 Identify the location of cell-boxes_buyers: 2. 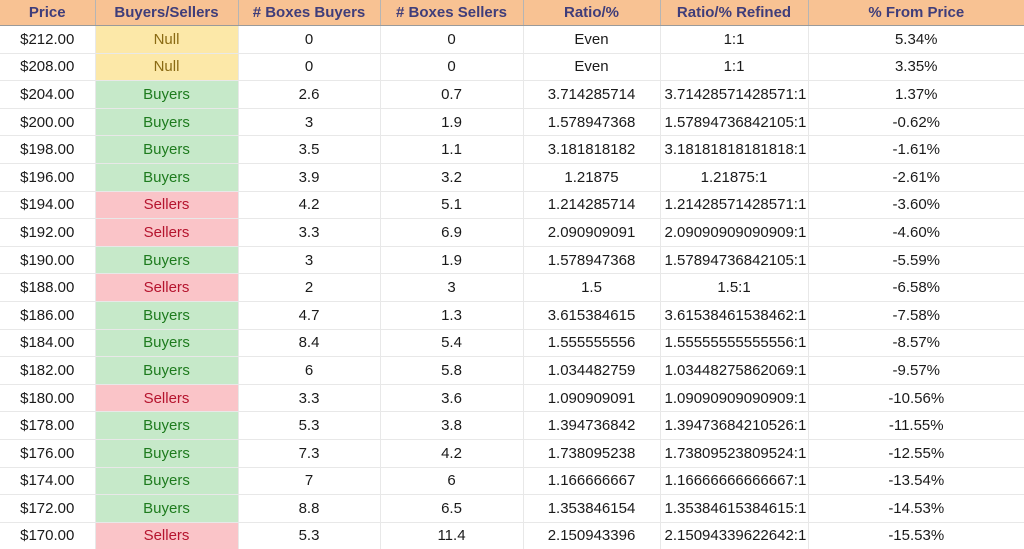
(309, 288).